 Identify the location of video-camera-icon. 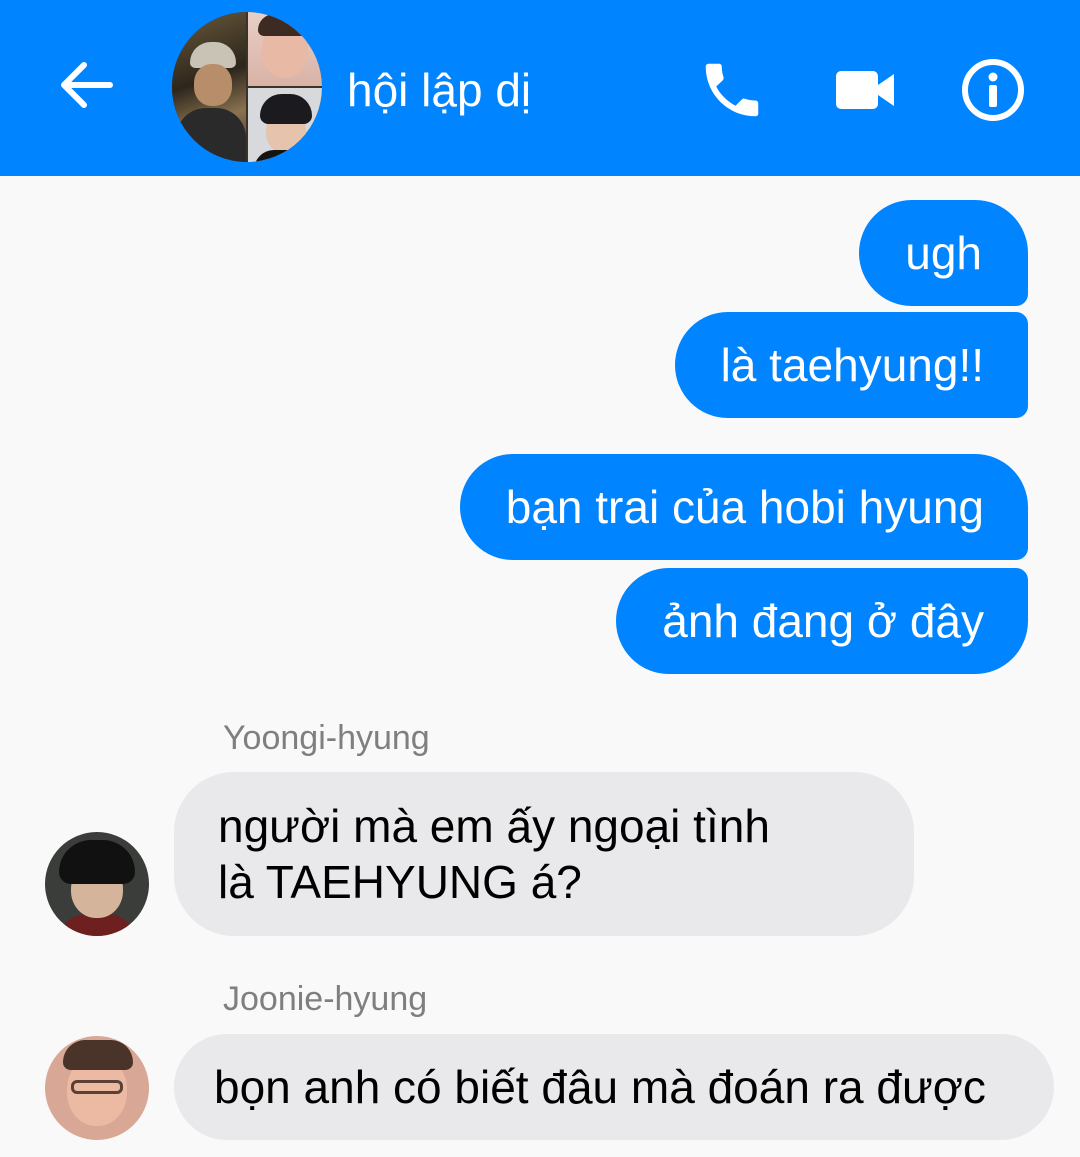
(865, 90).